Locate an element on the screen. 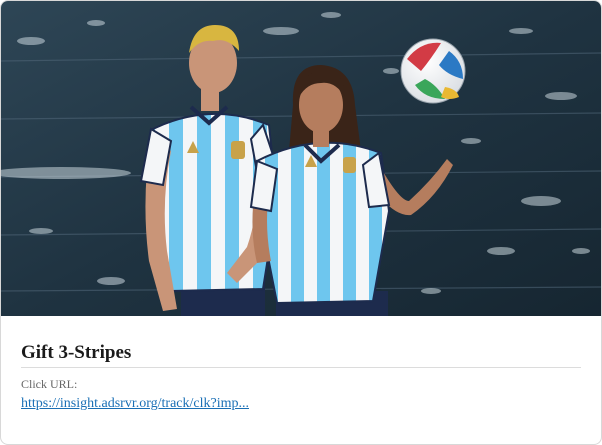 This screenshot has height=445, width=602. football-icon is located at coordinates (433, 71).